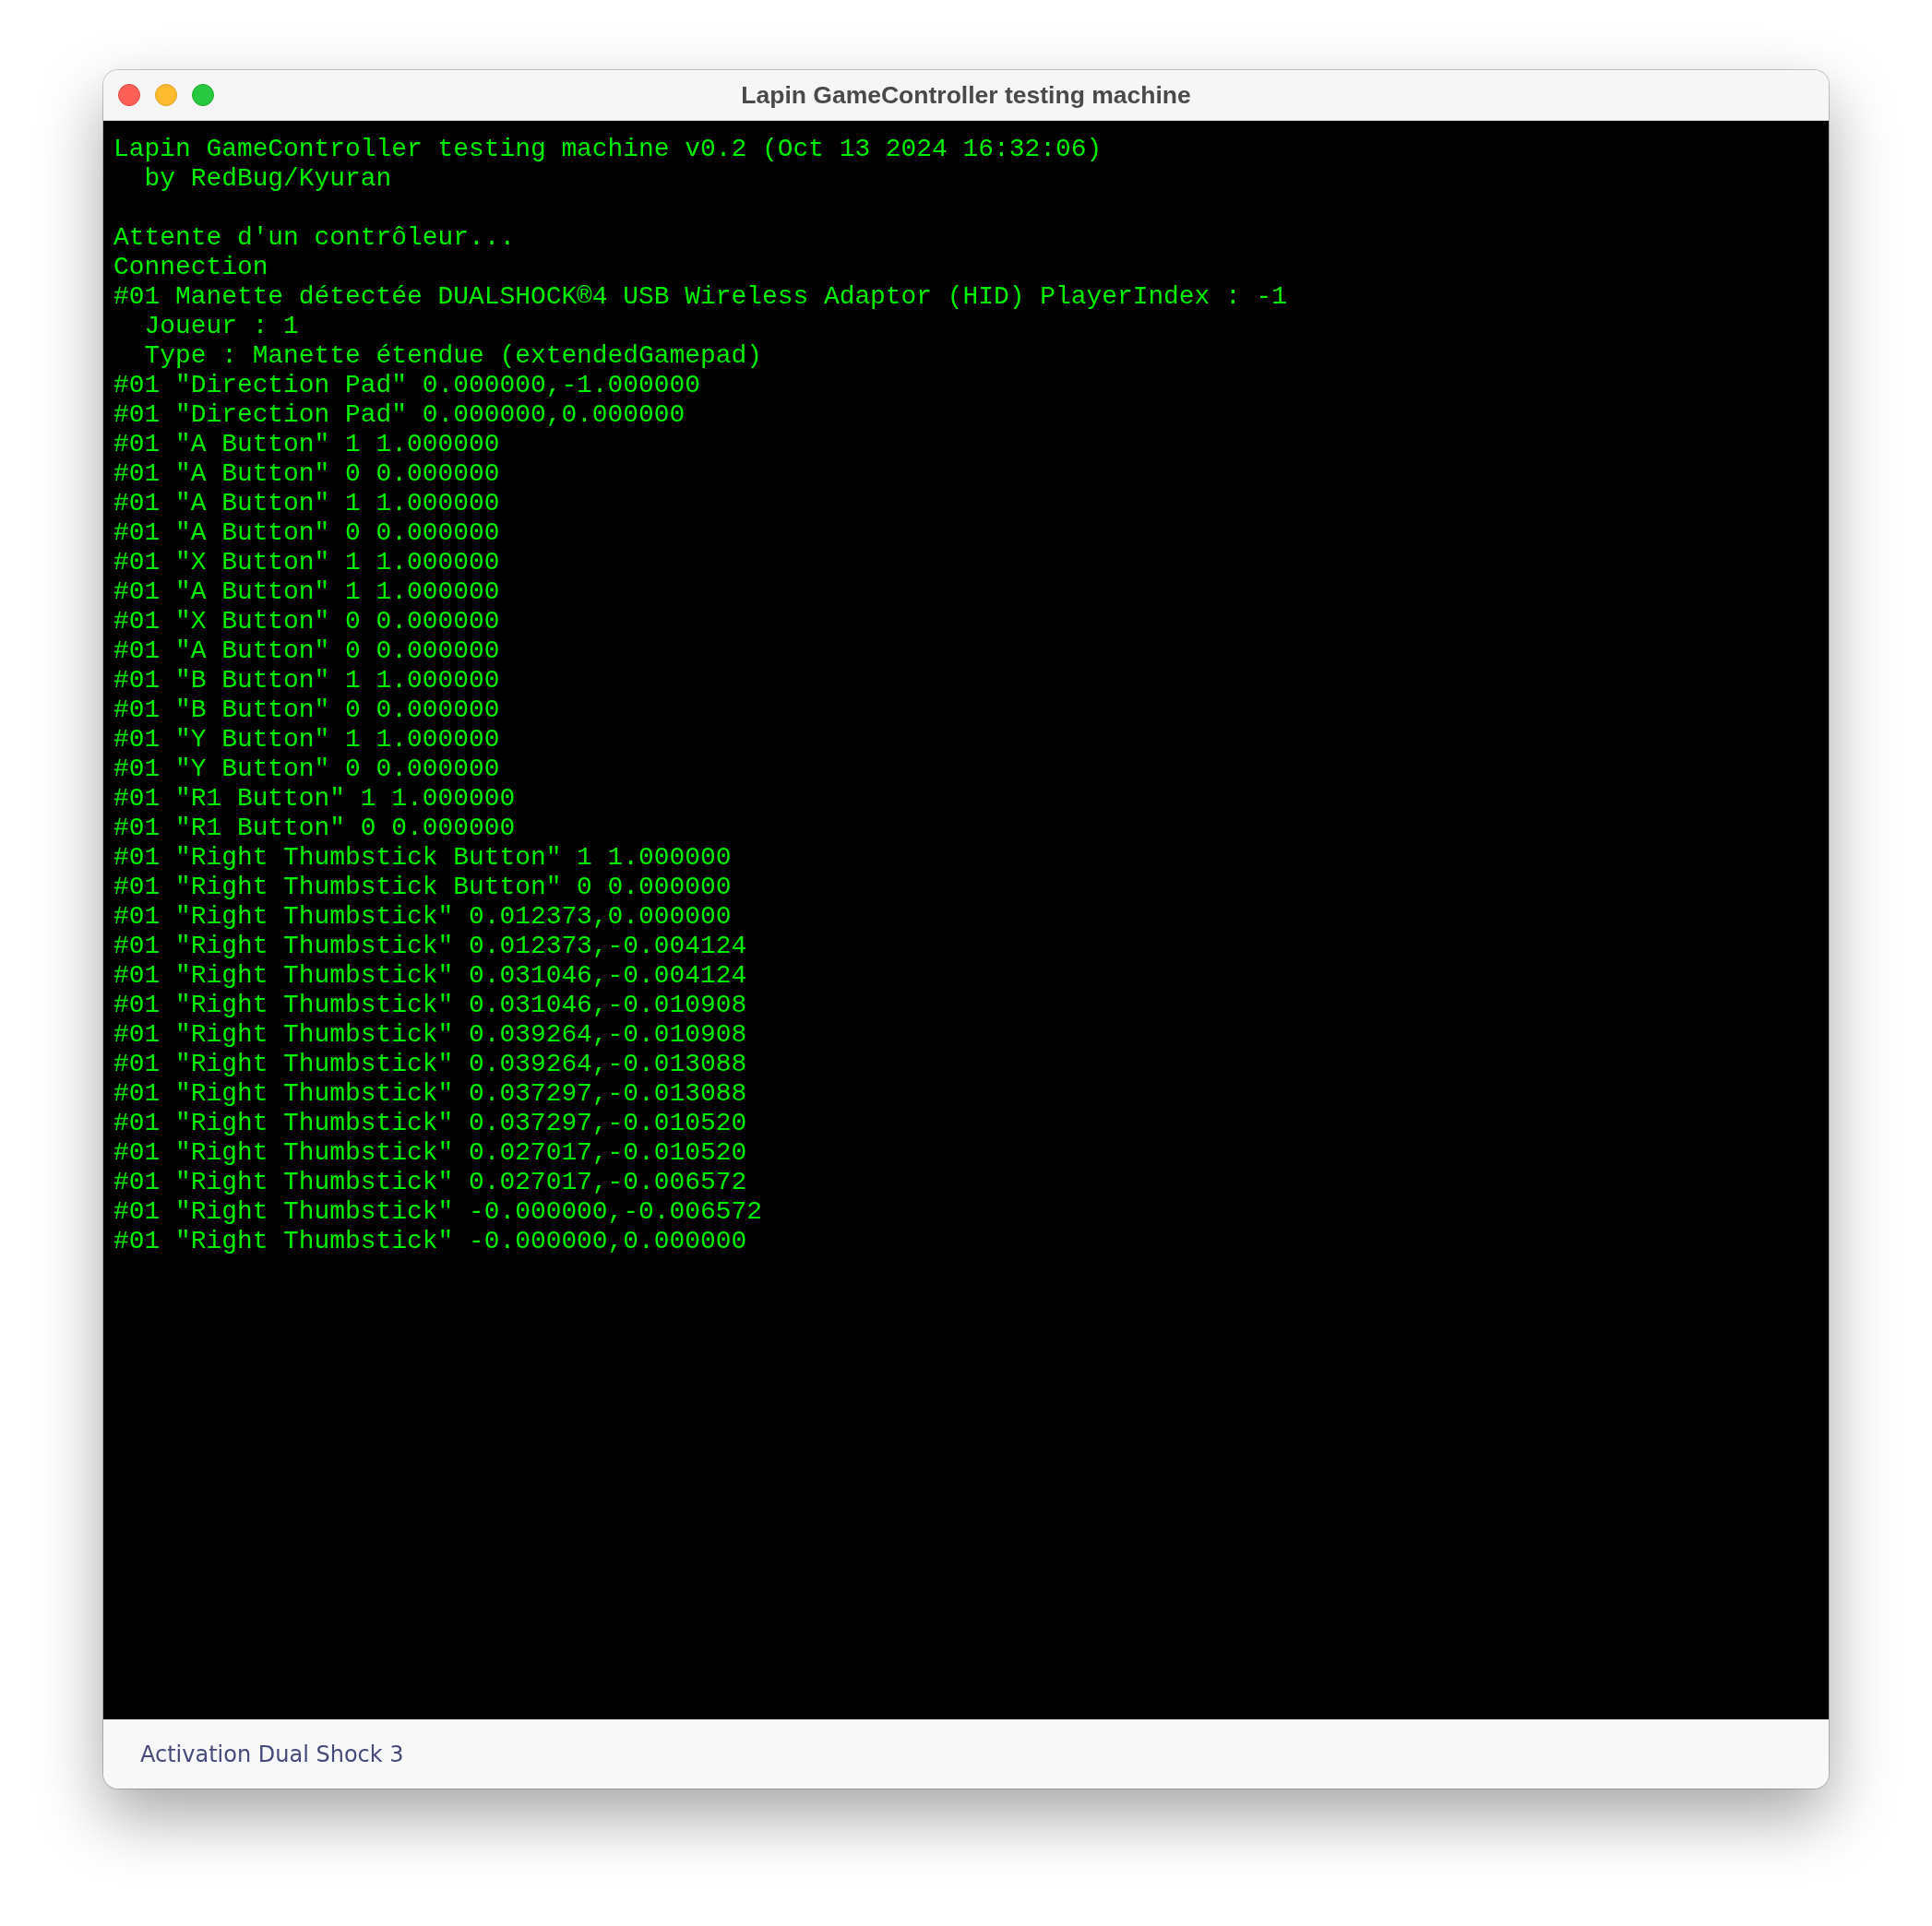 Image resolution: width=1932 pixels, height=1926 pixels. Describe the element at coordinates (430, 1123) in the screenshot. I see `console-line: #01 "Right Thumbstick" 0.037297,-0.010520` at that location.